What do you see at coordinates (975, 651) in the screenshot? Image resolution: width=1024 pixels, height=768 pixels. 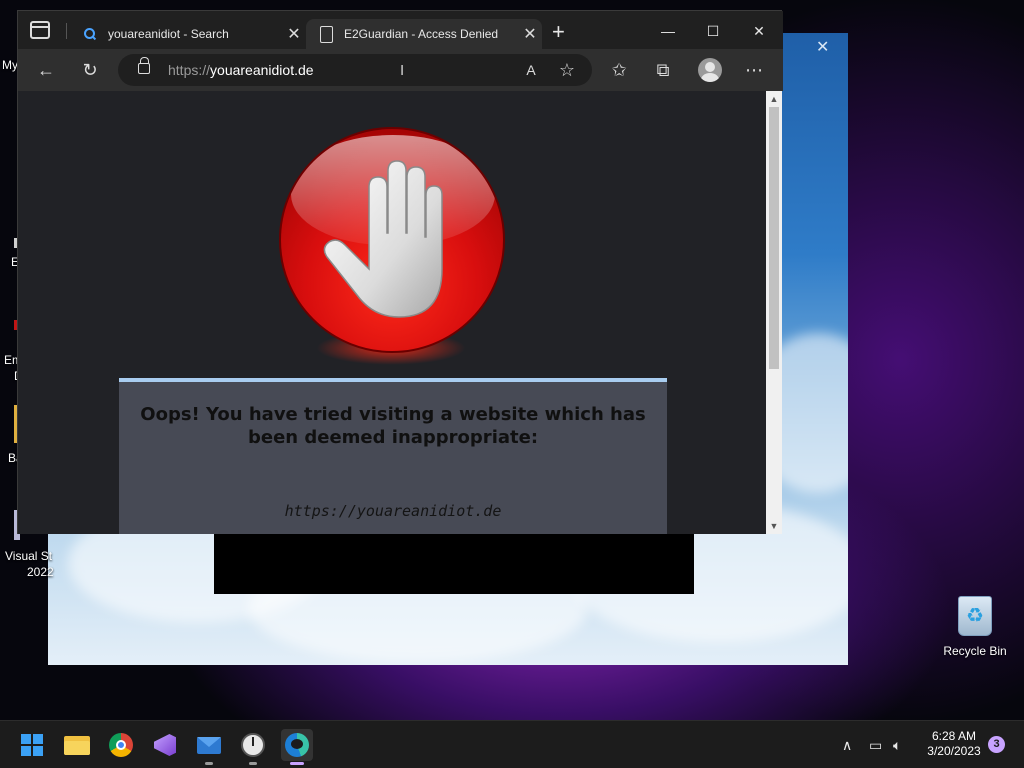 I see `recycle-bin-label: Recycle Bin` at bounding box center [975, 651].